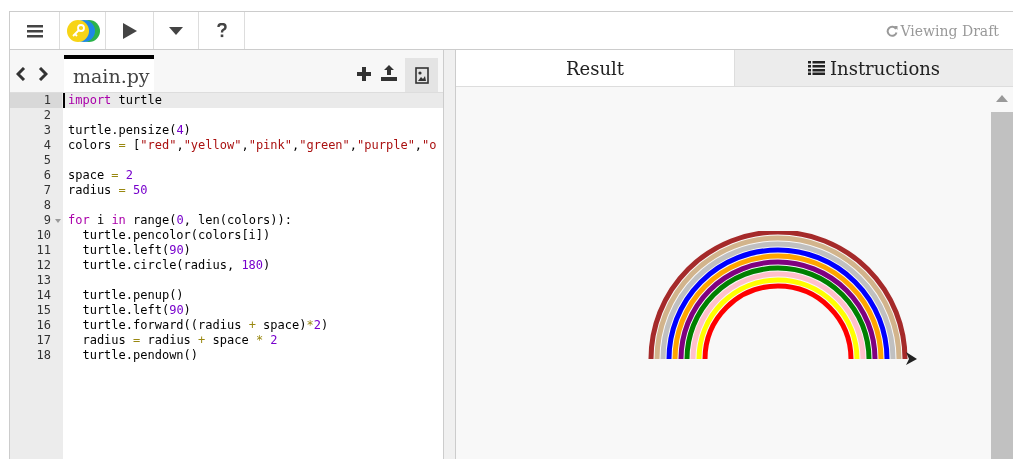 The width and height of the screenshot is (1017, 459). Describe the element at coordinates (43, 265) in the screenshot. I see `line-number: 12` at that location.